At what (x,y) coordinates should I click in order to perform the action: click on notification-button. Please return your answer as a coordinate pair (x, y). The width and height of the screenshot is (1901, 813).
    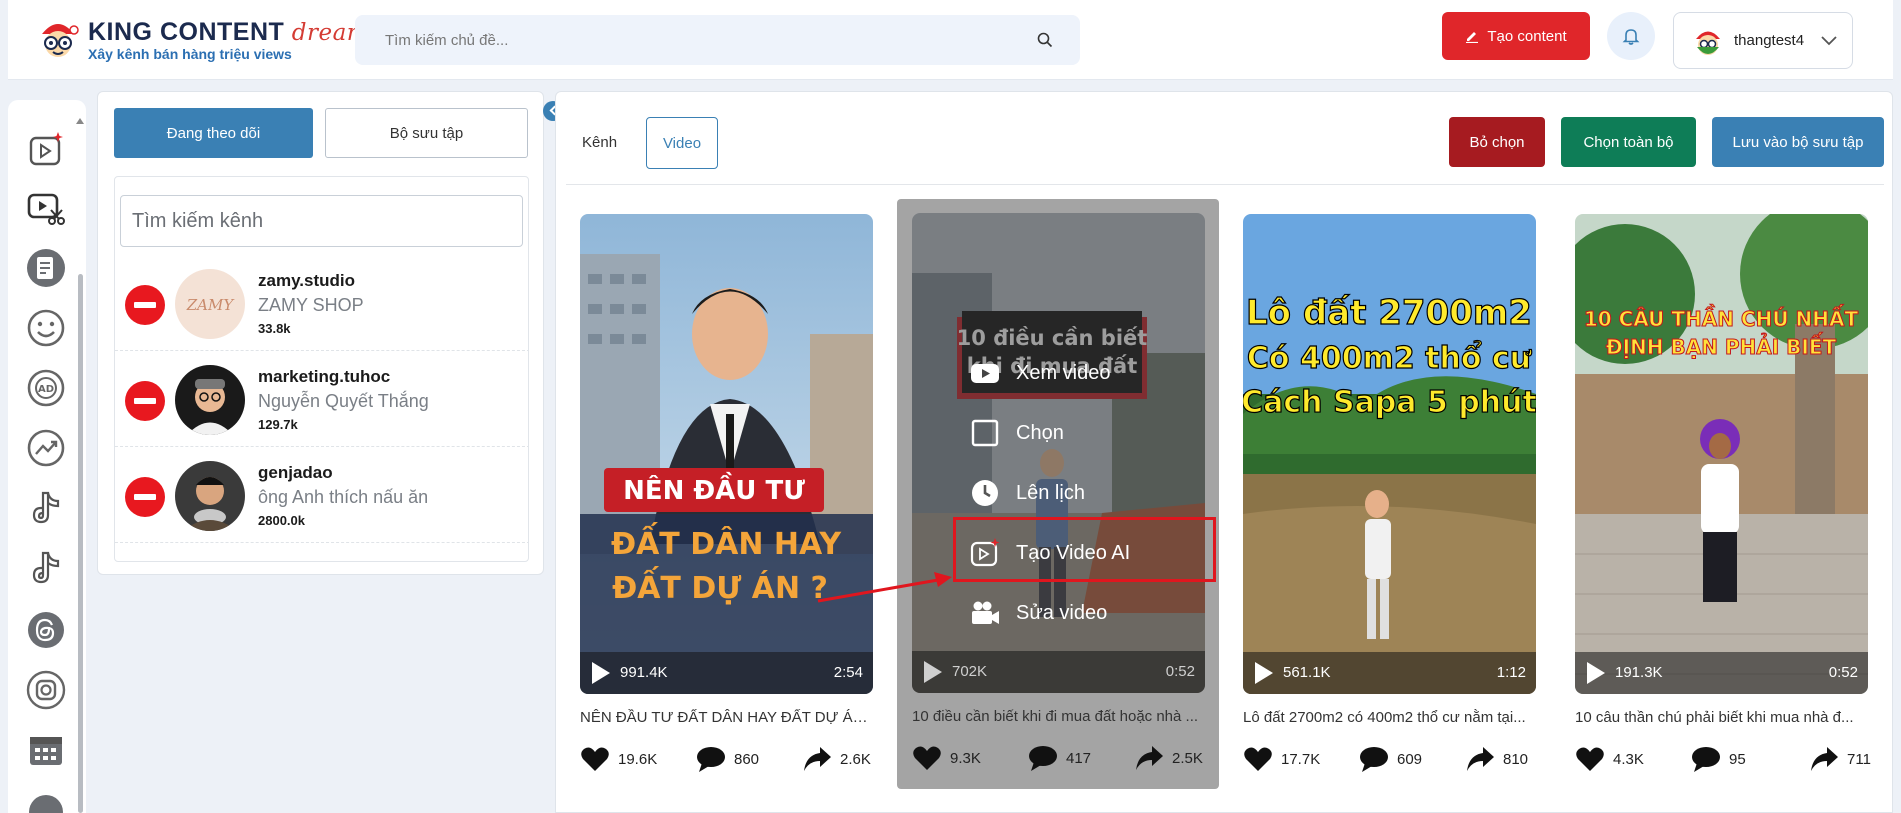
    Looking at the image, I should click on (1631, 36).